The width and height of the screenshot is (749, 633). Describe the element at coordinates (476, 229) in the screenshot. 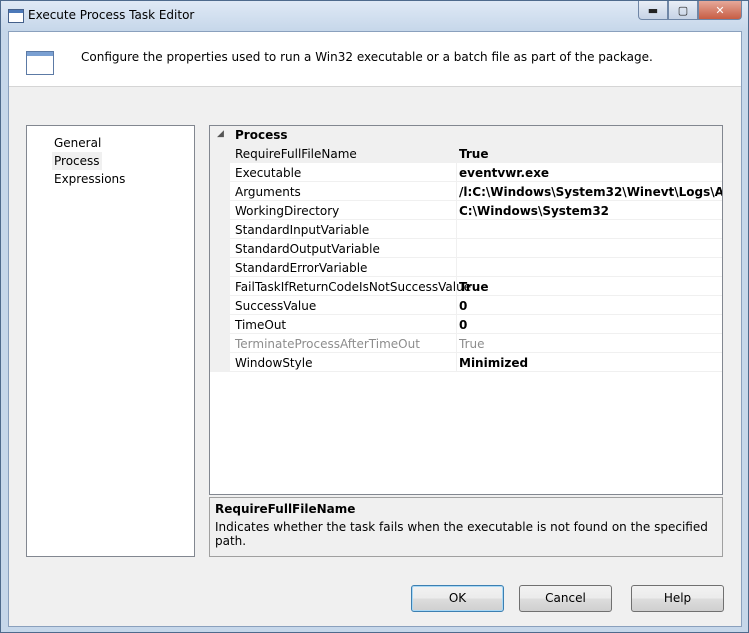

I see `property-row: StandardInputVariable` at that location.